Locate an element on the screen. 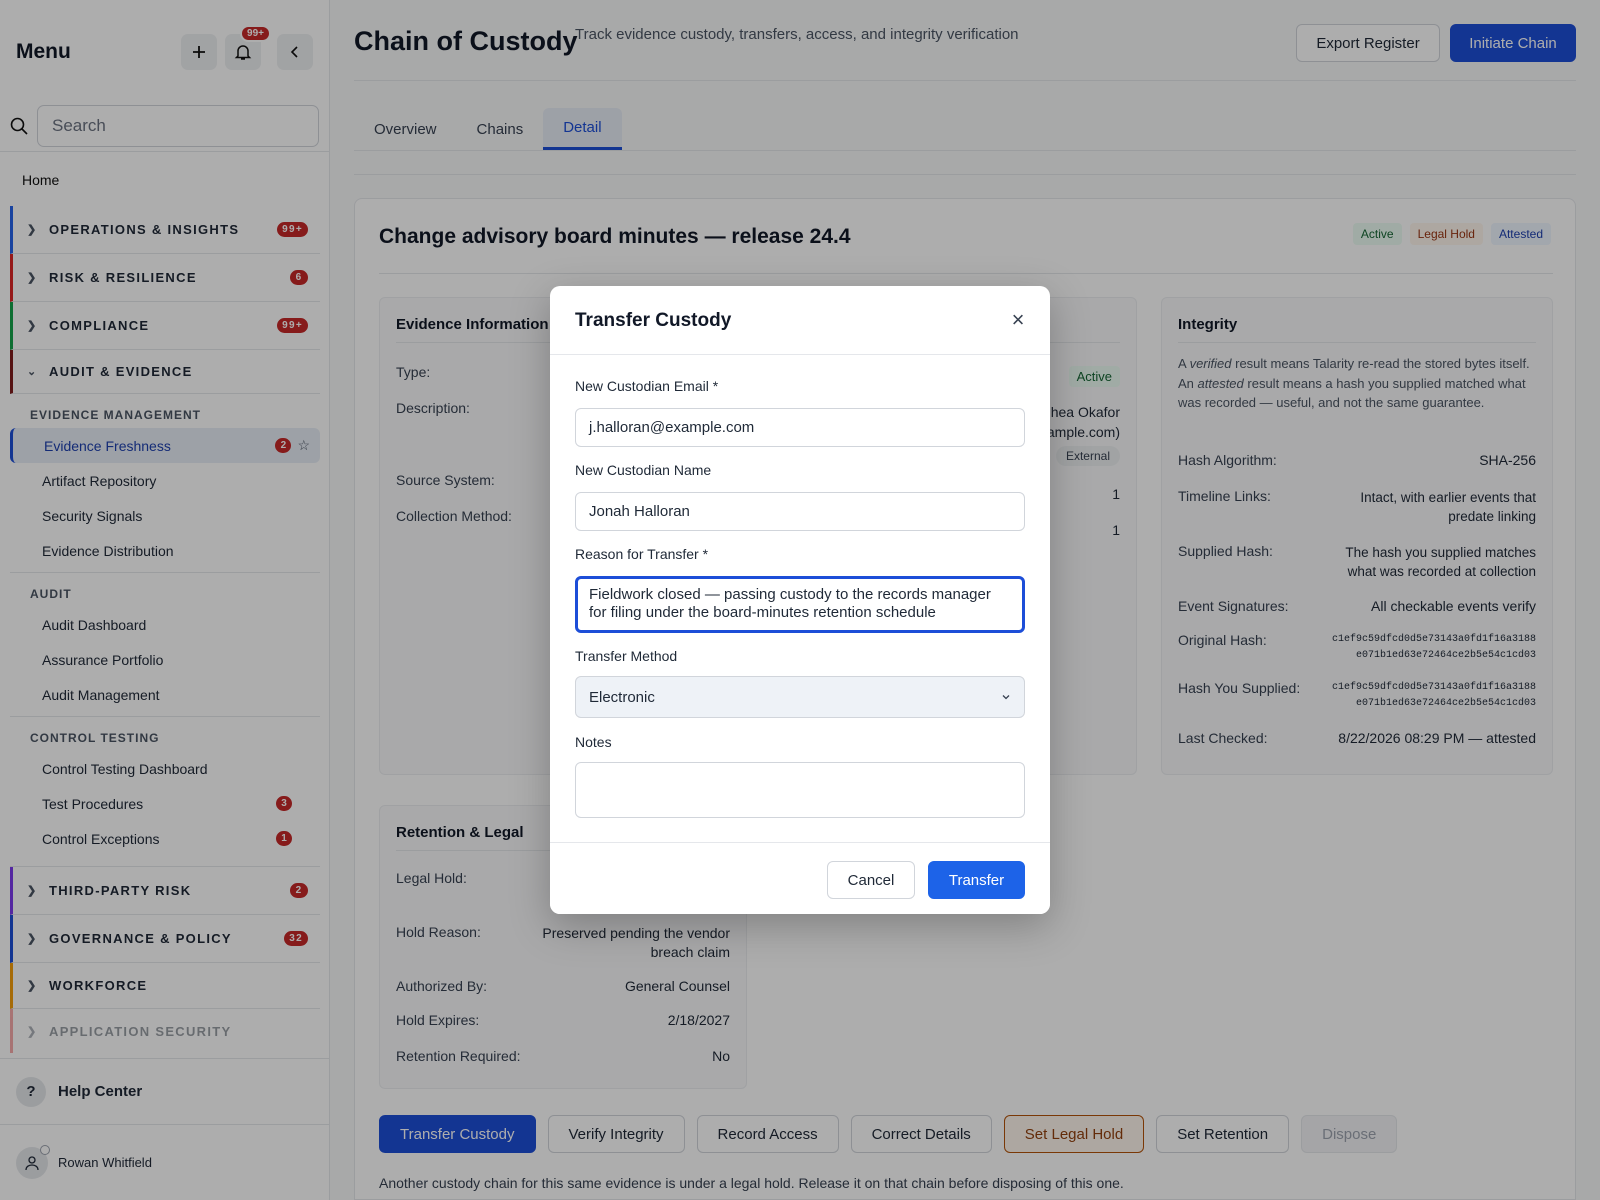 The image size is (1600, 1200). notes-textarea is located at coordinates (800, 790).